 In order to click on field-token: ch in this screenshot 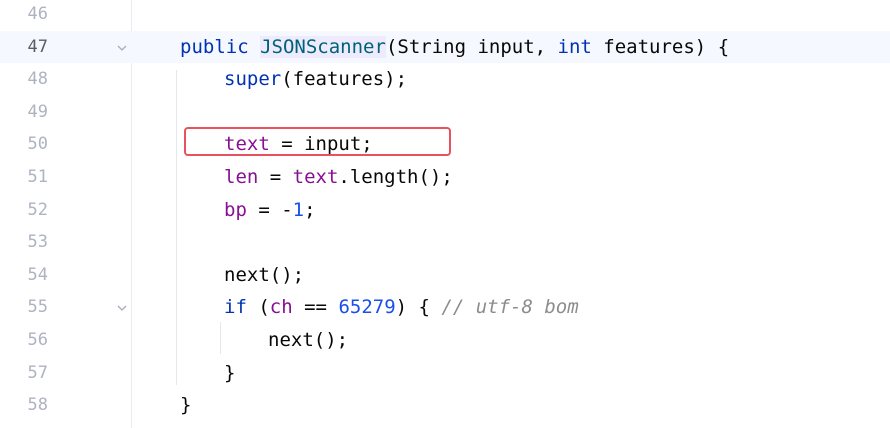, I will do `click(281, 307)`.